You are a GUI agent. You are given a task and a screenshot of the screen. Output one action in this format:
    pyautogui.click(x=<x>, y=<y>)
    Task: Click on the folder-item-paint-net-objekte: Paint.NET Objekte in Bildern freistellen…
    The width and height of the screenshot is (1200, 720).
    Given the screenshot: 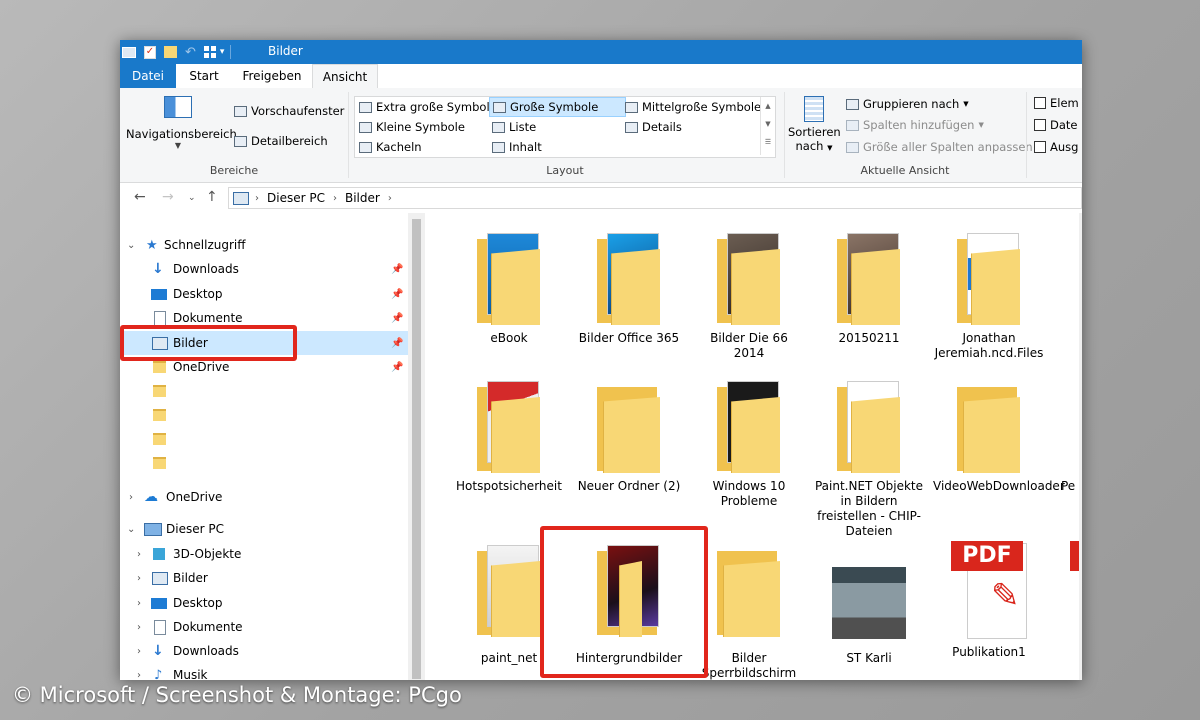 What is the action you would take?
    pyautogui.click(x=869, y=459)
    